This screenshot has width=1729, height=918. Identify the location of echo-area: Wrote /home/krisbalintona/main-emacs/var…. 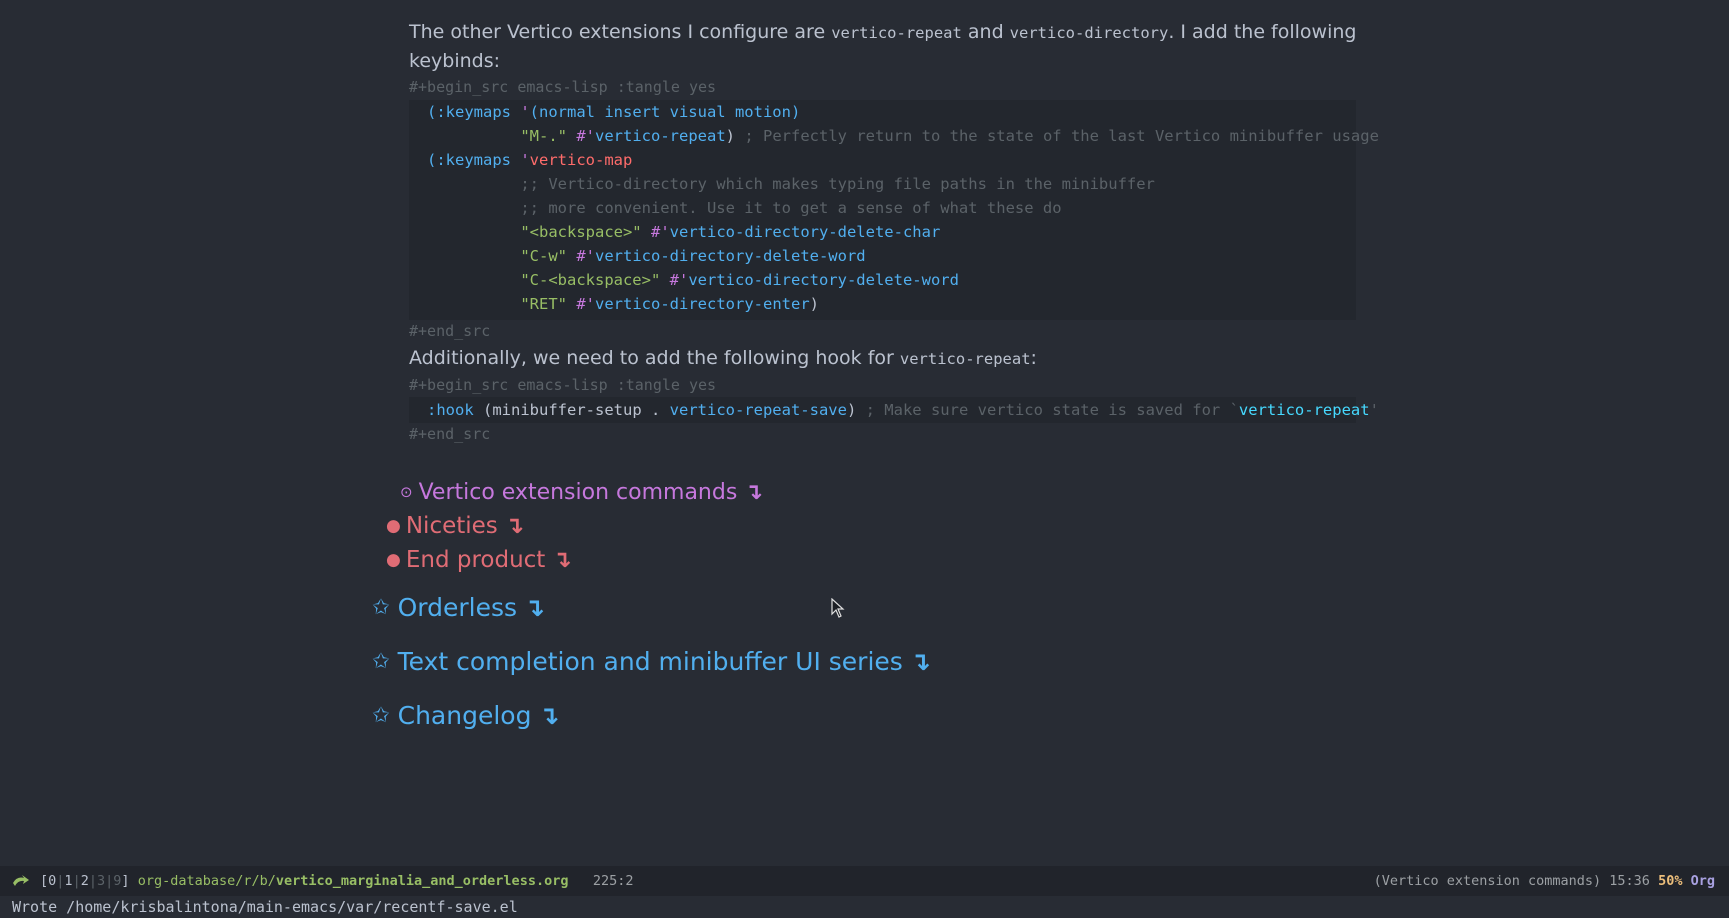
(265, 907).